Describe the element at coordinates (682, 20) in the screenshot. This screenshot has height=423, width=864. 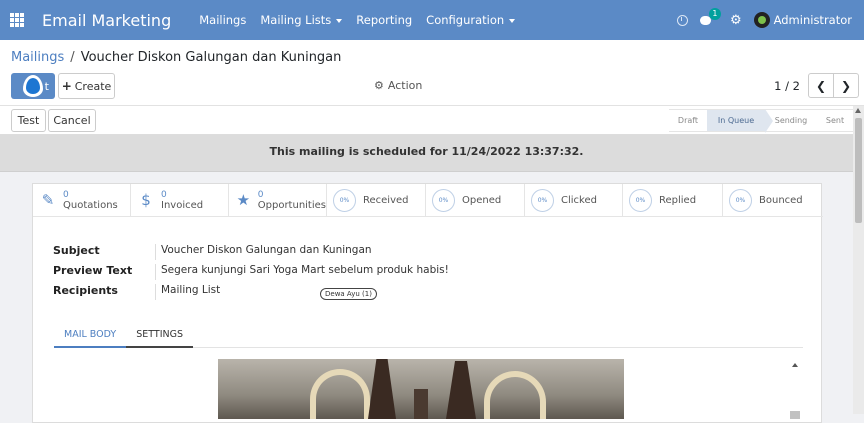
I see `activity-clock-icon` at that location.